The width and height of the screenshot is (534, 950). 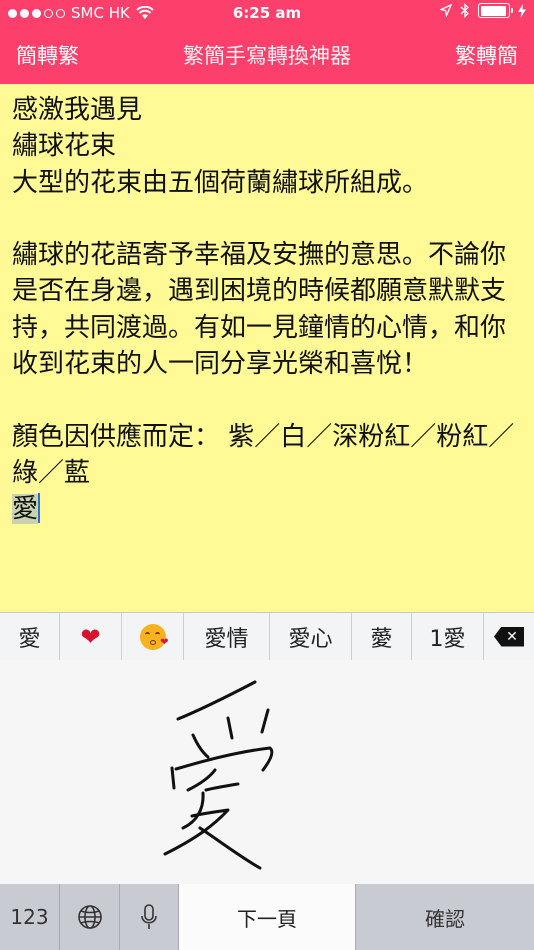 What do you see at coordinates (263, 454) in the screenshot?
I see `editor-line: 顏色因供應而定： 紫／白／深粉紅／粉紅／綠／藍` at bounding box center [263, 454].